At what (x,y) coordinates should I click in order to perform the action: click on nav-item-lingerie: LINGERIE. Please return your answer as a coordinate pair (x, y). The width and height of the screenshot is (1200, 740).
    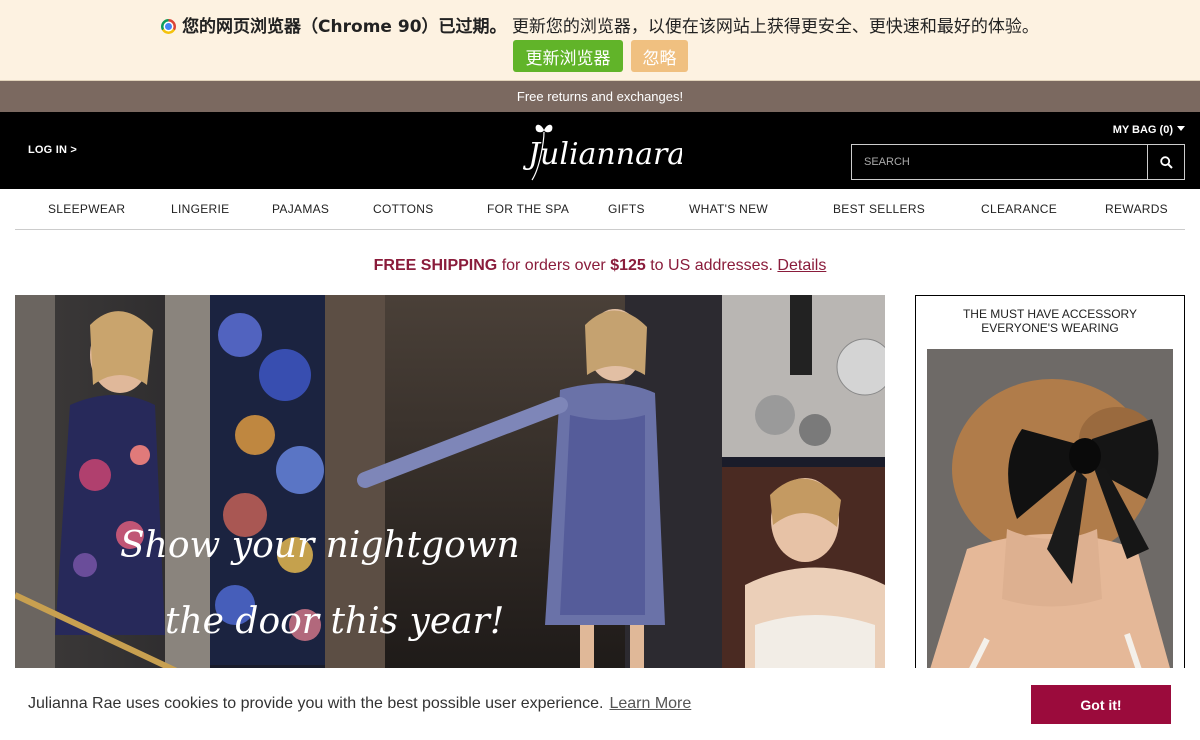
    Looking at the image, I should click on (200, 209).